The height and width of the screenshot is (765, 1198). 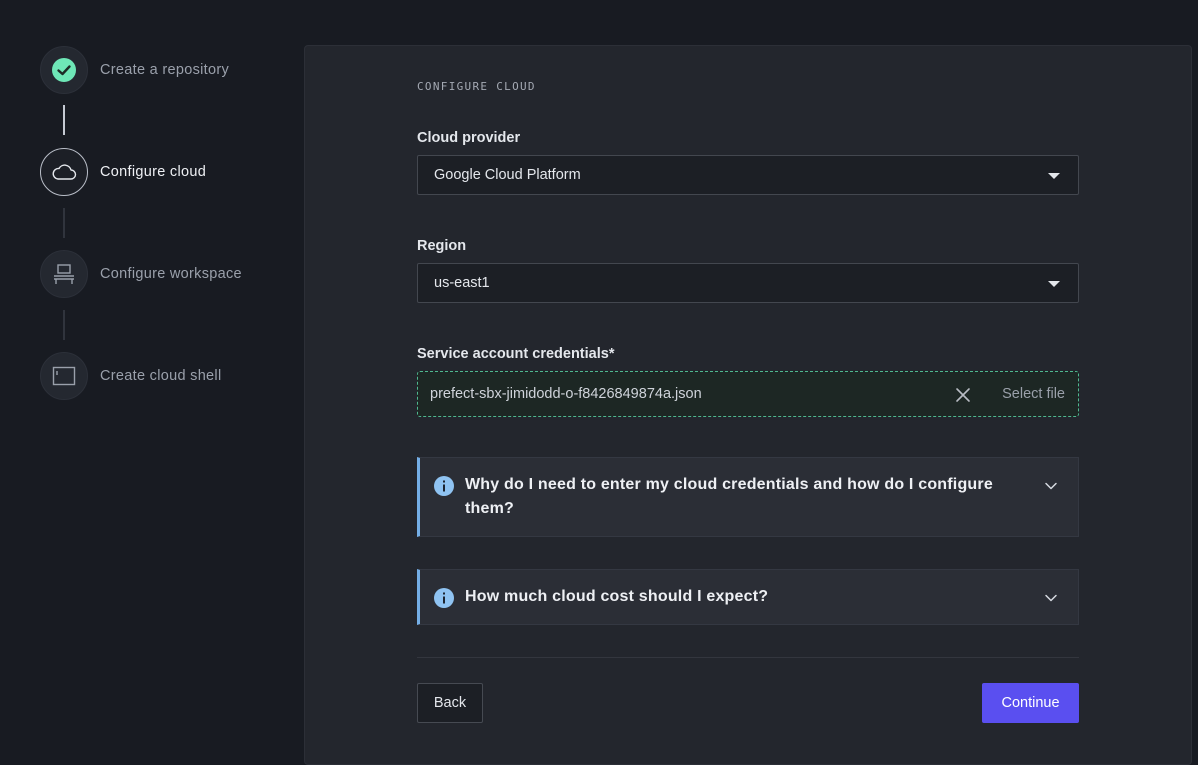 I want to click on step-configure-workspace: Configure workspace, so click(x=141, y=274).